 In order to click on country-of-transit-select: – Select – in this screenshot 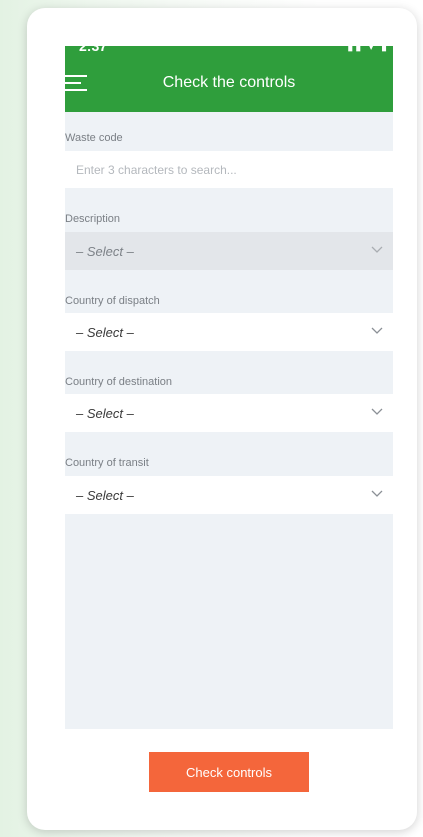, I will do `click(229, 495)`.